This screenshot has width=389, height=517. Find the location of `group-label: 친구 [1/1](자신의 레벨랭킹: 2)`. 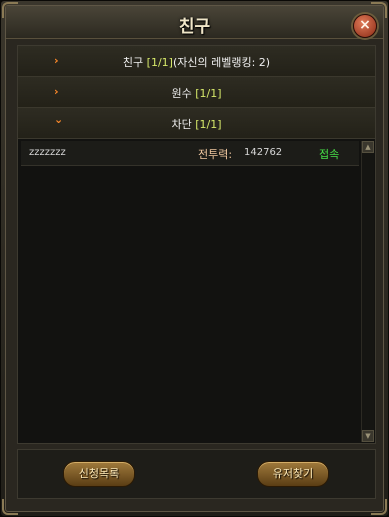

group-label: 친구 [1/1](자신의 레벨랭킹: 2) is located at coordinates (196, 62).